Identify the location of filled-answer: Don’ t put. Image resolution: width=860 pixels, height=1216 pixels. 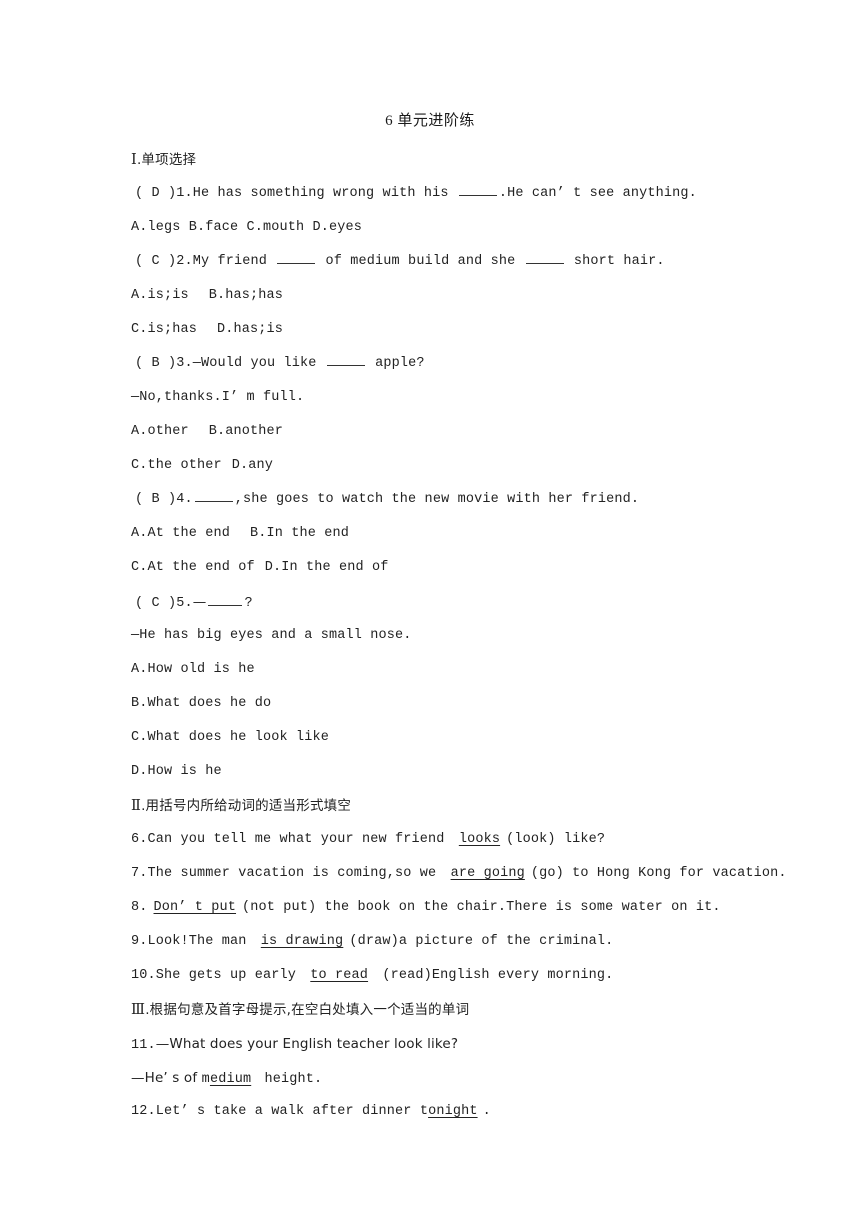
(195, 907).